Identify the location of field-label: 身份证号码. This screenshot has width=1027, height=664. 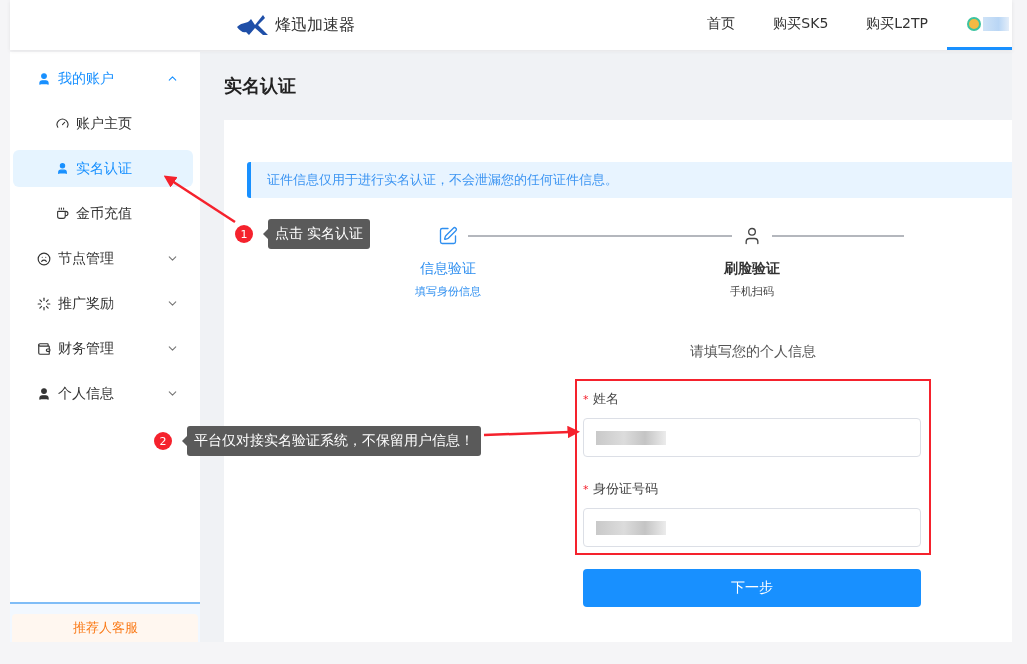
(625, 489).